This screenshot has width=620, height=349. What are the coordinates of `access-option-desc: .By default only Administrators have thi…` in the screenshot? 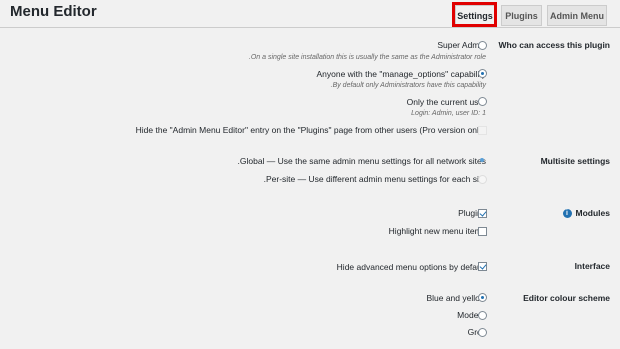 It's located at (408, 85).